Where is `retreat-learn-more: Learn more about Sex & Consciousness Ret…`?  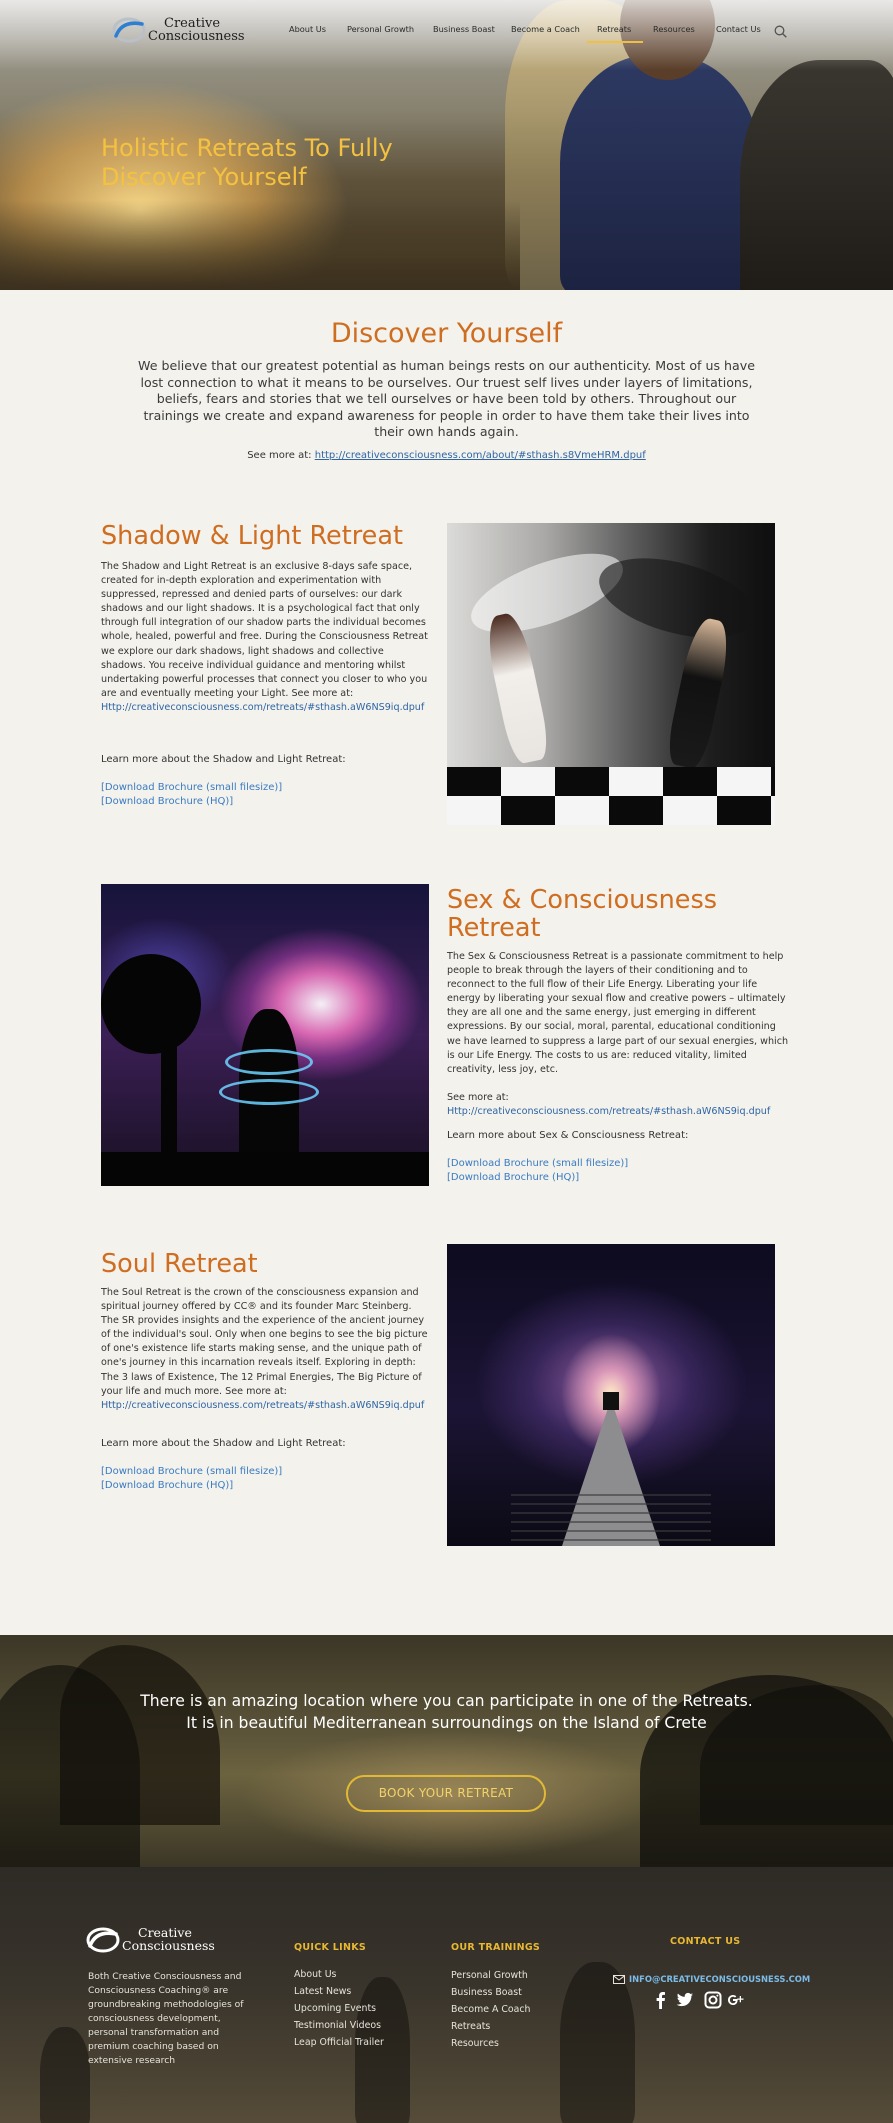 retreat-learn-more: Learn more about Sex & Consciousness Ret… is located at coordinates (568, 1135).